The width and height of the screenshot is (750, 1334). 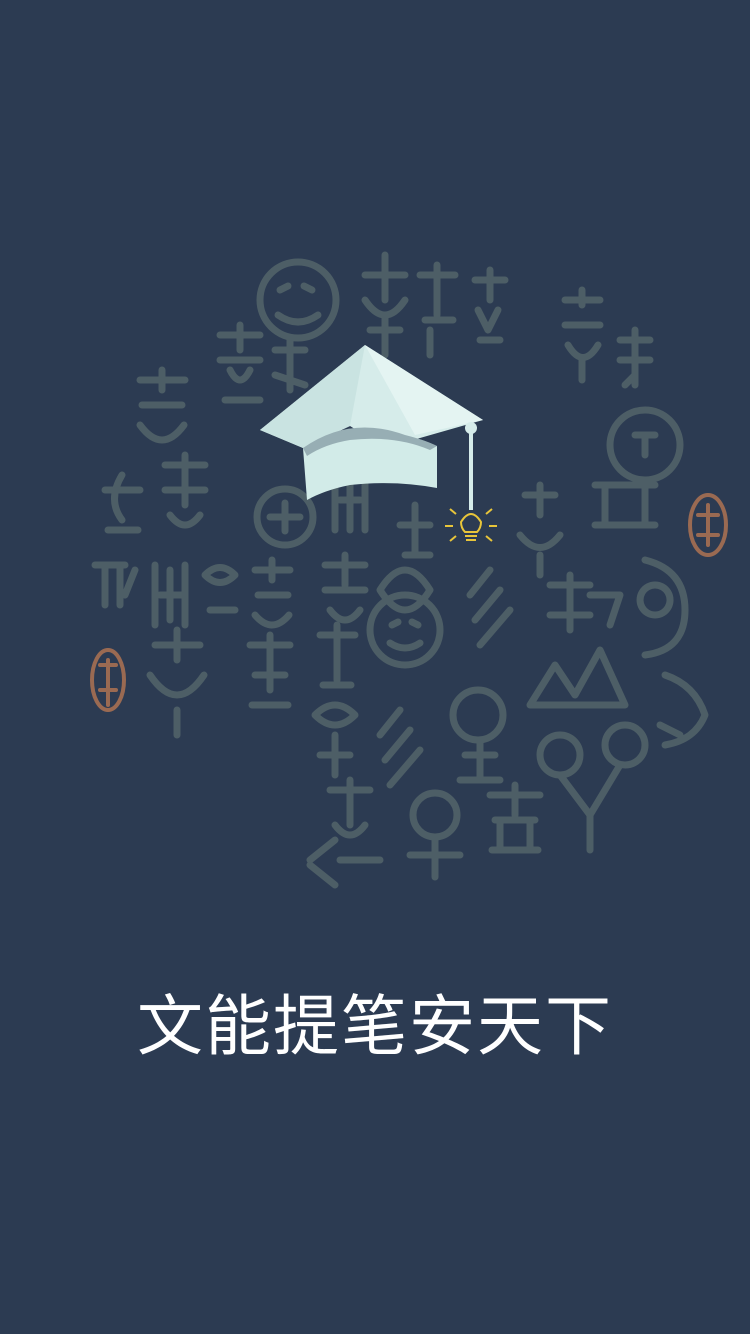 What do you see at coordinates (380, 447) in the screenshot?
I see `graduation-cap-with-lightbulb-icon` at bounding box center [380, 447].